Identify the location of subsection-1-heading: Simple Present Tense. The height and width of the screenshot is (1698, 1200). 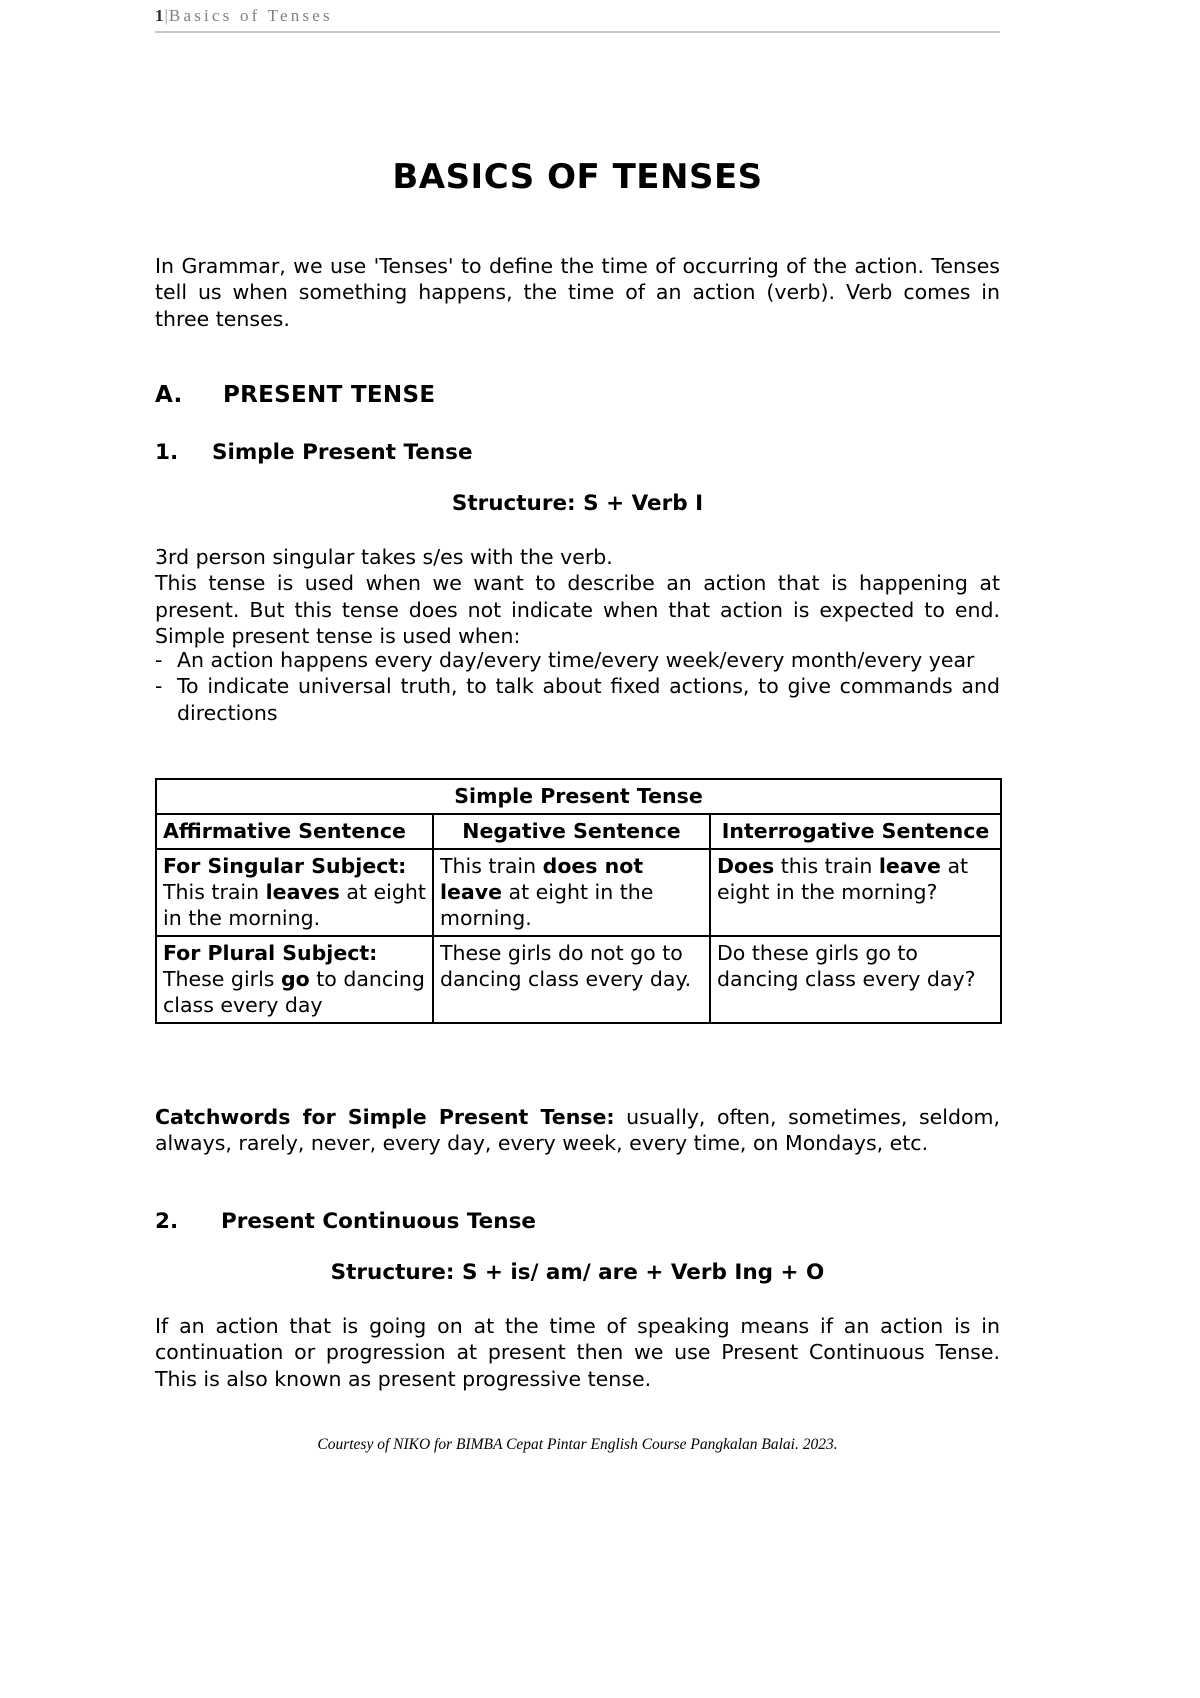
(342, 452).